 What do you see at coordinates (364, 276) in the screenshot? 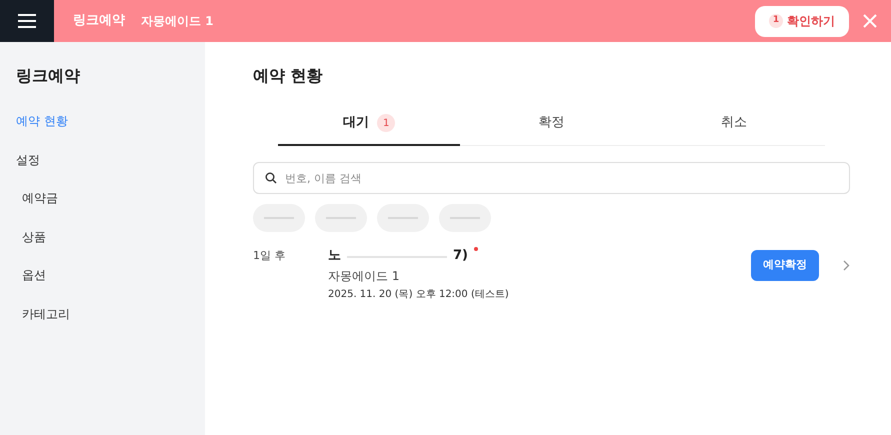
I see `product-name: 자몽에이드 1` at bounding box center [364, 276].